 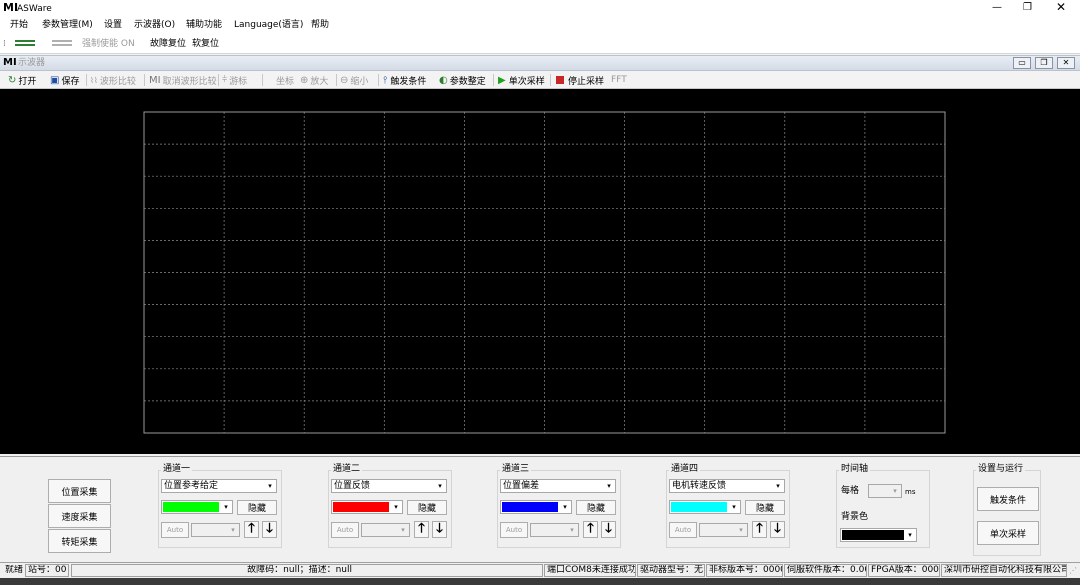 What do you see at coordinates (421, 529) in the screenshot?
I see `channel-2-up-button: 🡑` at bounding box center [421, 529].